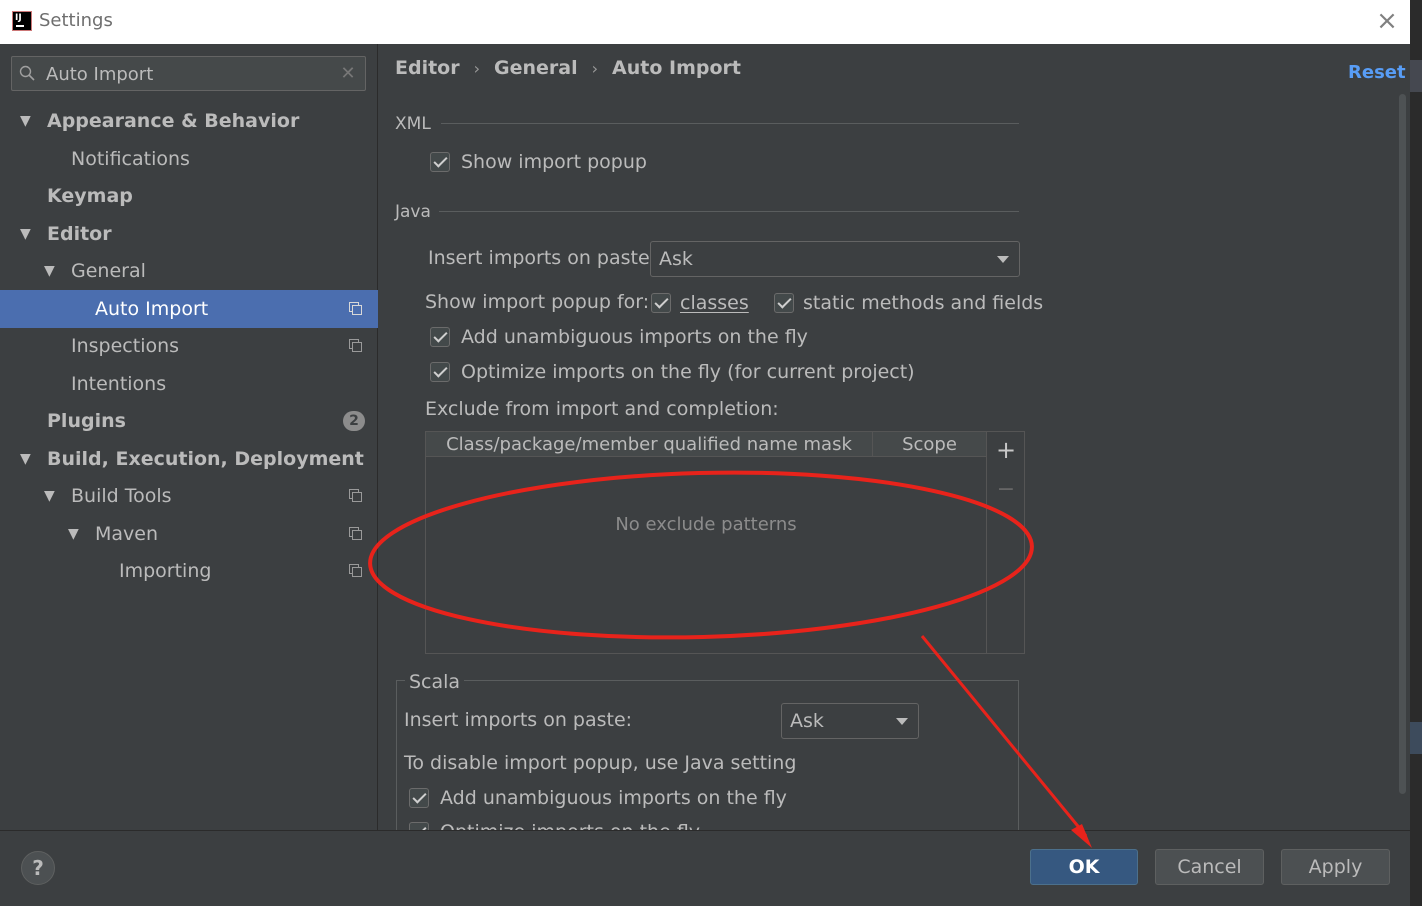 Image resolution: width=1422 pixels, height=906 pixels. I want to click on tree-item-label: Inspections, so click(125, 346).